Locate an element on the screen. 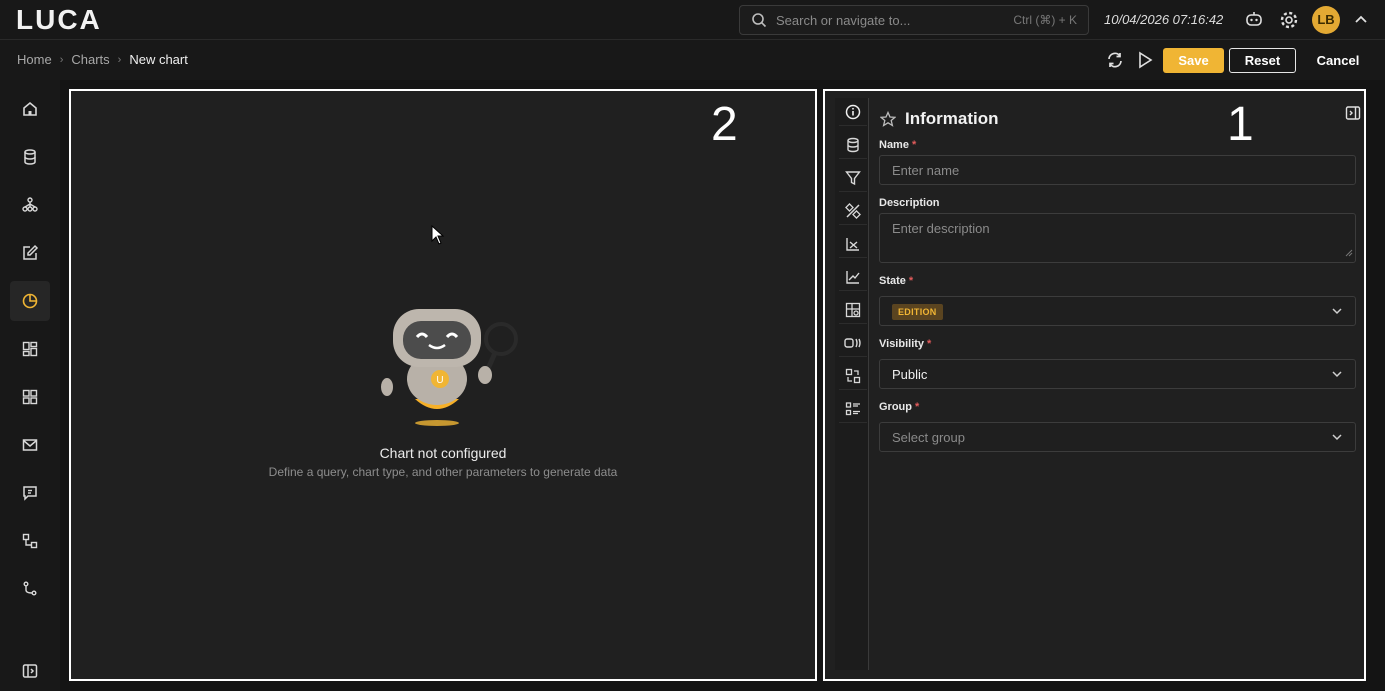 The width and height of the screenshot is (1385, 691). visibility-select: Public is located at coordinates (1117, 374).